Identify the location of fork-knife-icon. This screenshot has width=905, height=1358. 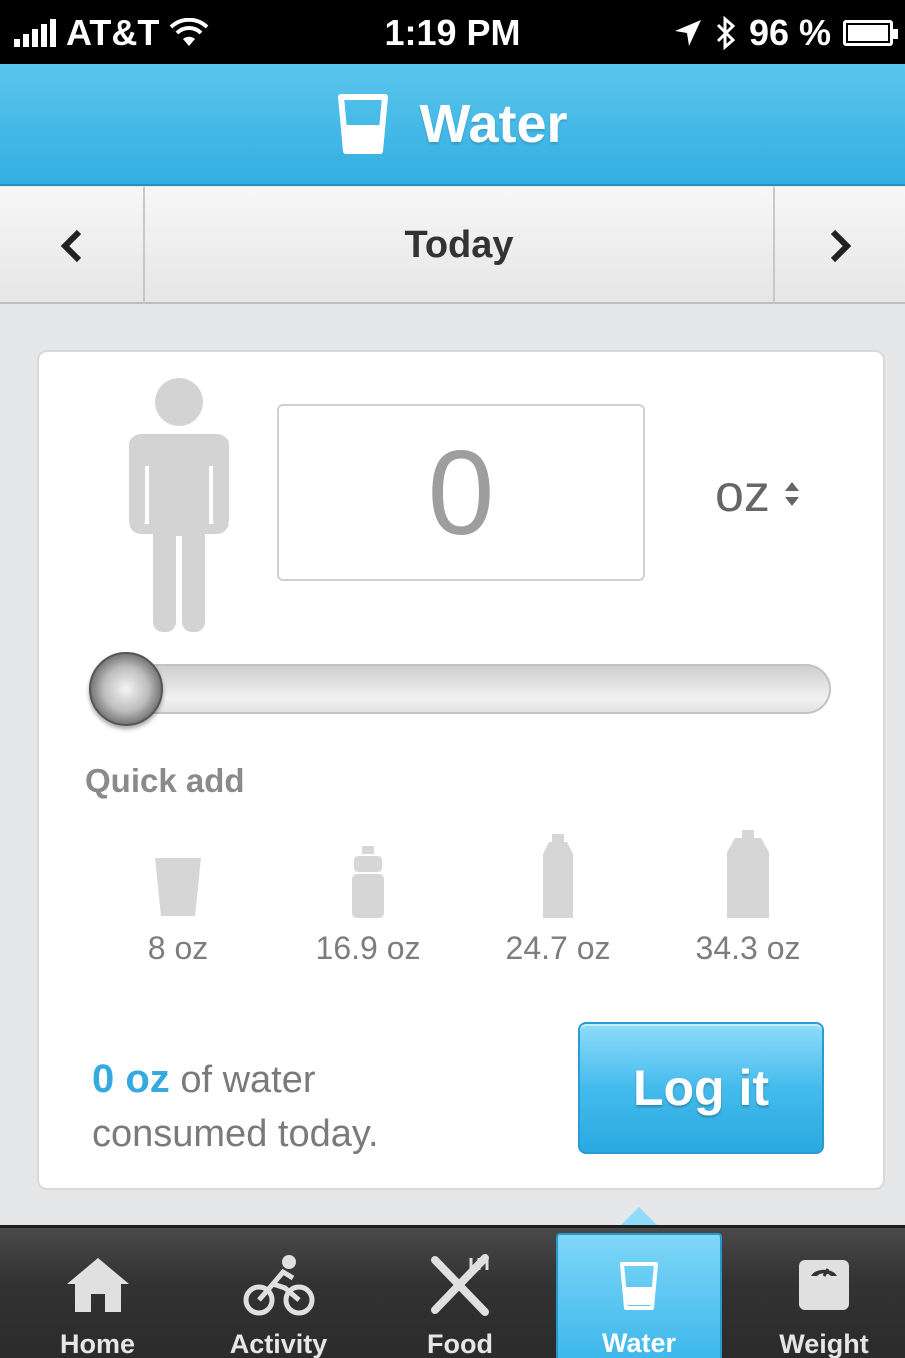
(460, 1285).